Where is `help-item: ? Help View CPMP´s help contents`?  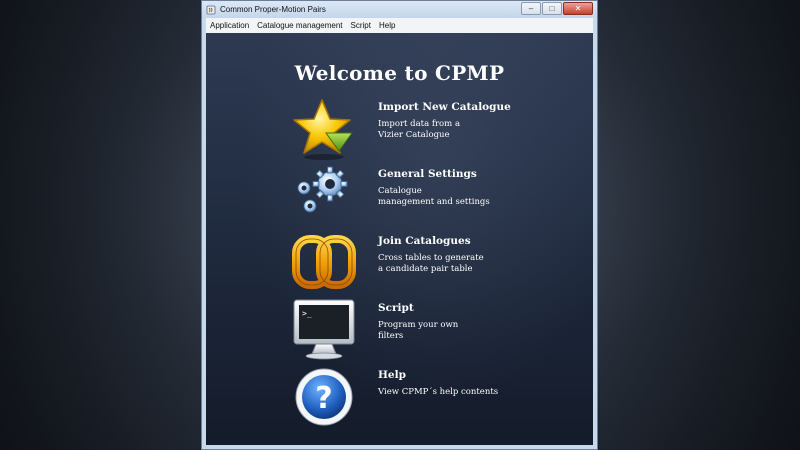
help-item: ? Help View CPMP´s help contents is located at coordinates (442, 397).